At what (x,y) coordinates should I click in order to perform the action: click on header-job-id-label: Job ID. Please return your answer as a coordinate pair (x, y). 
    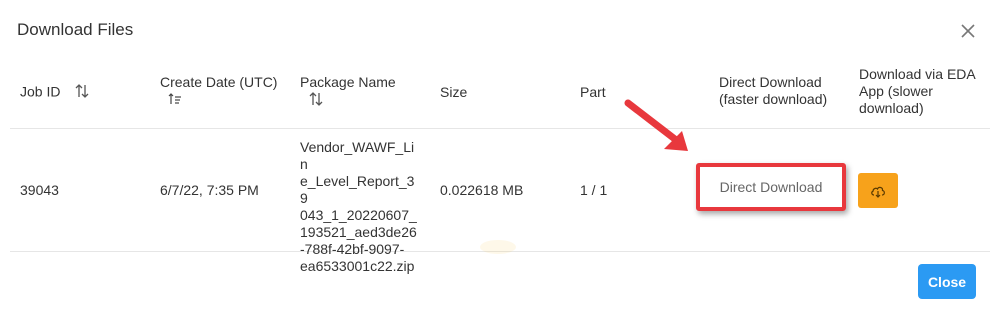
    Looking at the image, I should click on (40, 91).